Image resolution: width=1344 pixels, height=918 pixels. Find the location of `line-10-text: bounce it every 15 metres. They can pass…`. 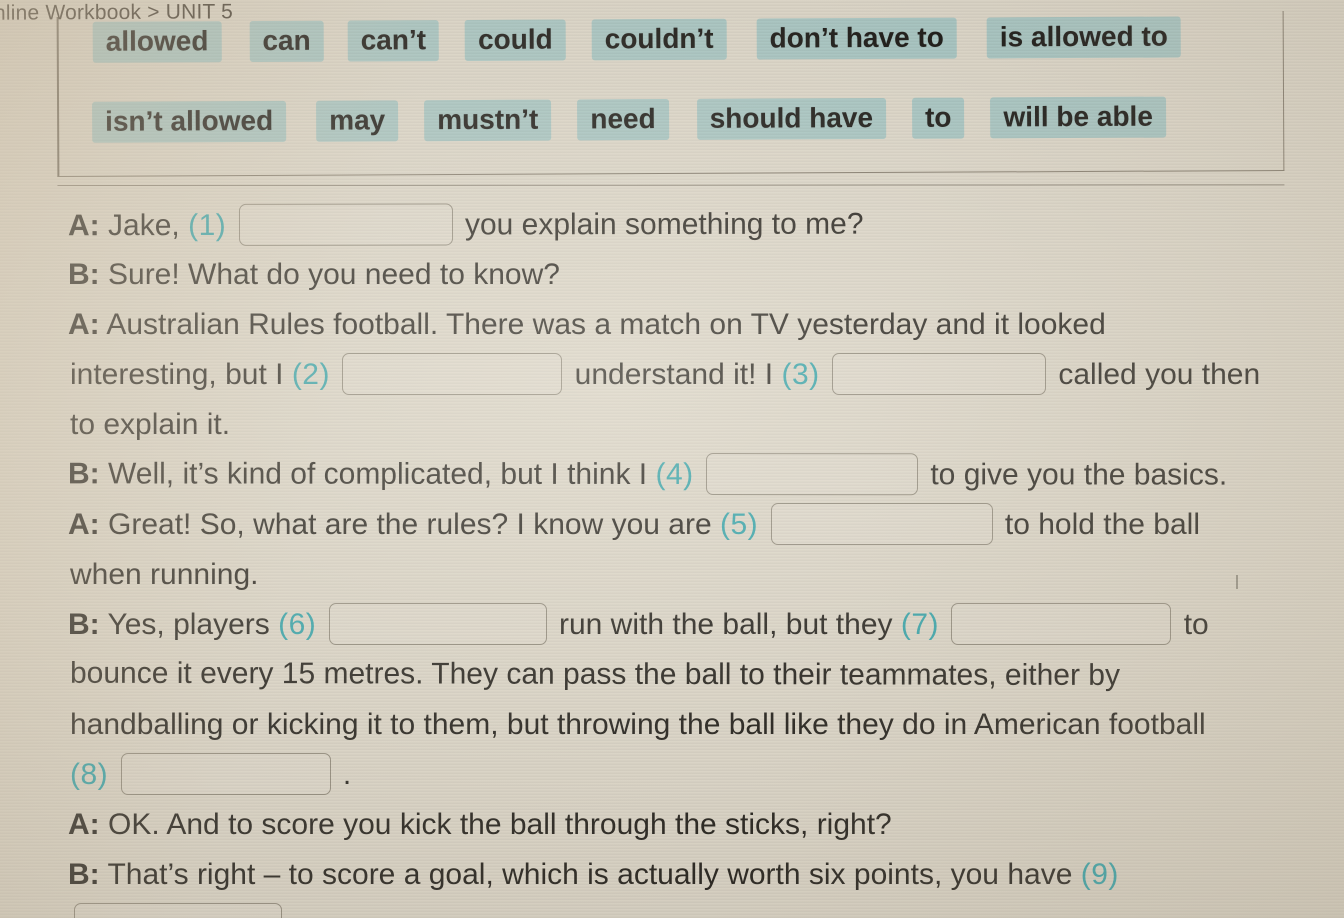

line-10-text: bounce it every 15 metres. They can pass… is located at coordinates (595, 674).